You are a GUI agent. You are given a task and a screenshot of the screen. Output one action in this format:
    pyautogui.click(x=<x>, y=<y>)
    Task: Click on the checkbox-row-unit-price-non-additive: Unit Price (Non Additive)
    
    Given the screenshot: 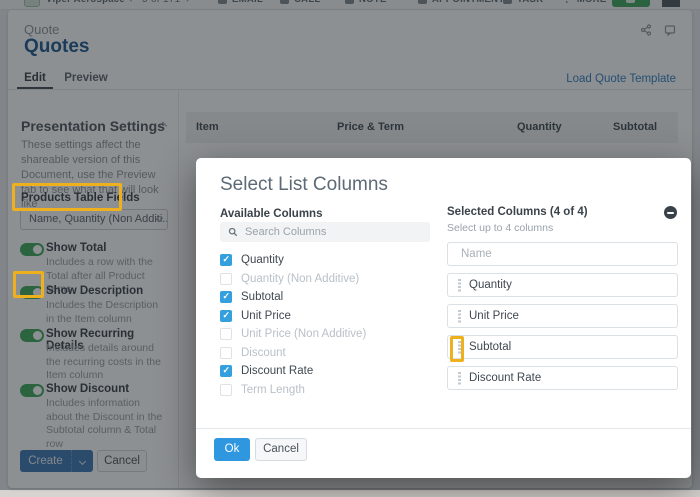 What is the action you would take?
    pyautogui.click(x=326, y=334)
    